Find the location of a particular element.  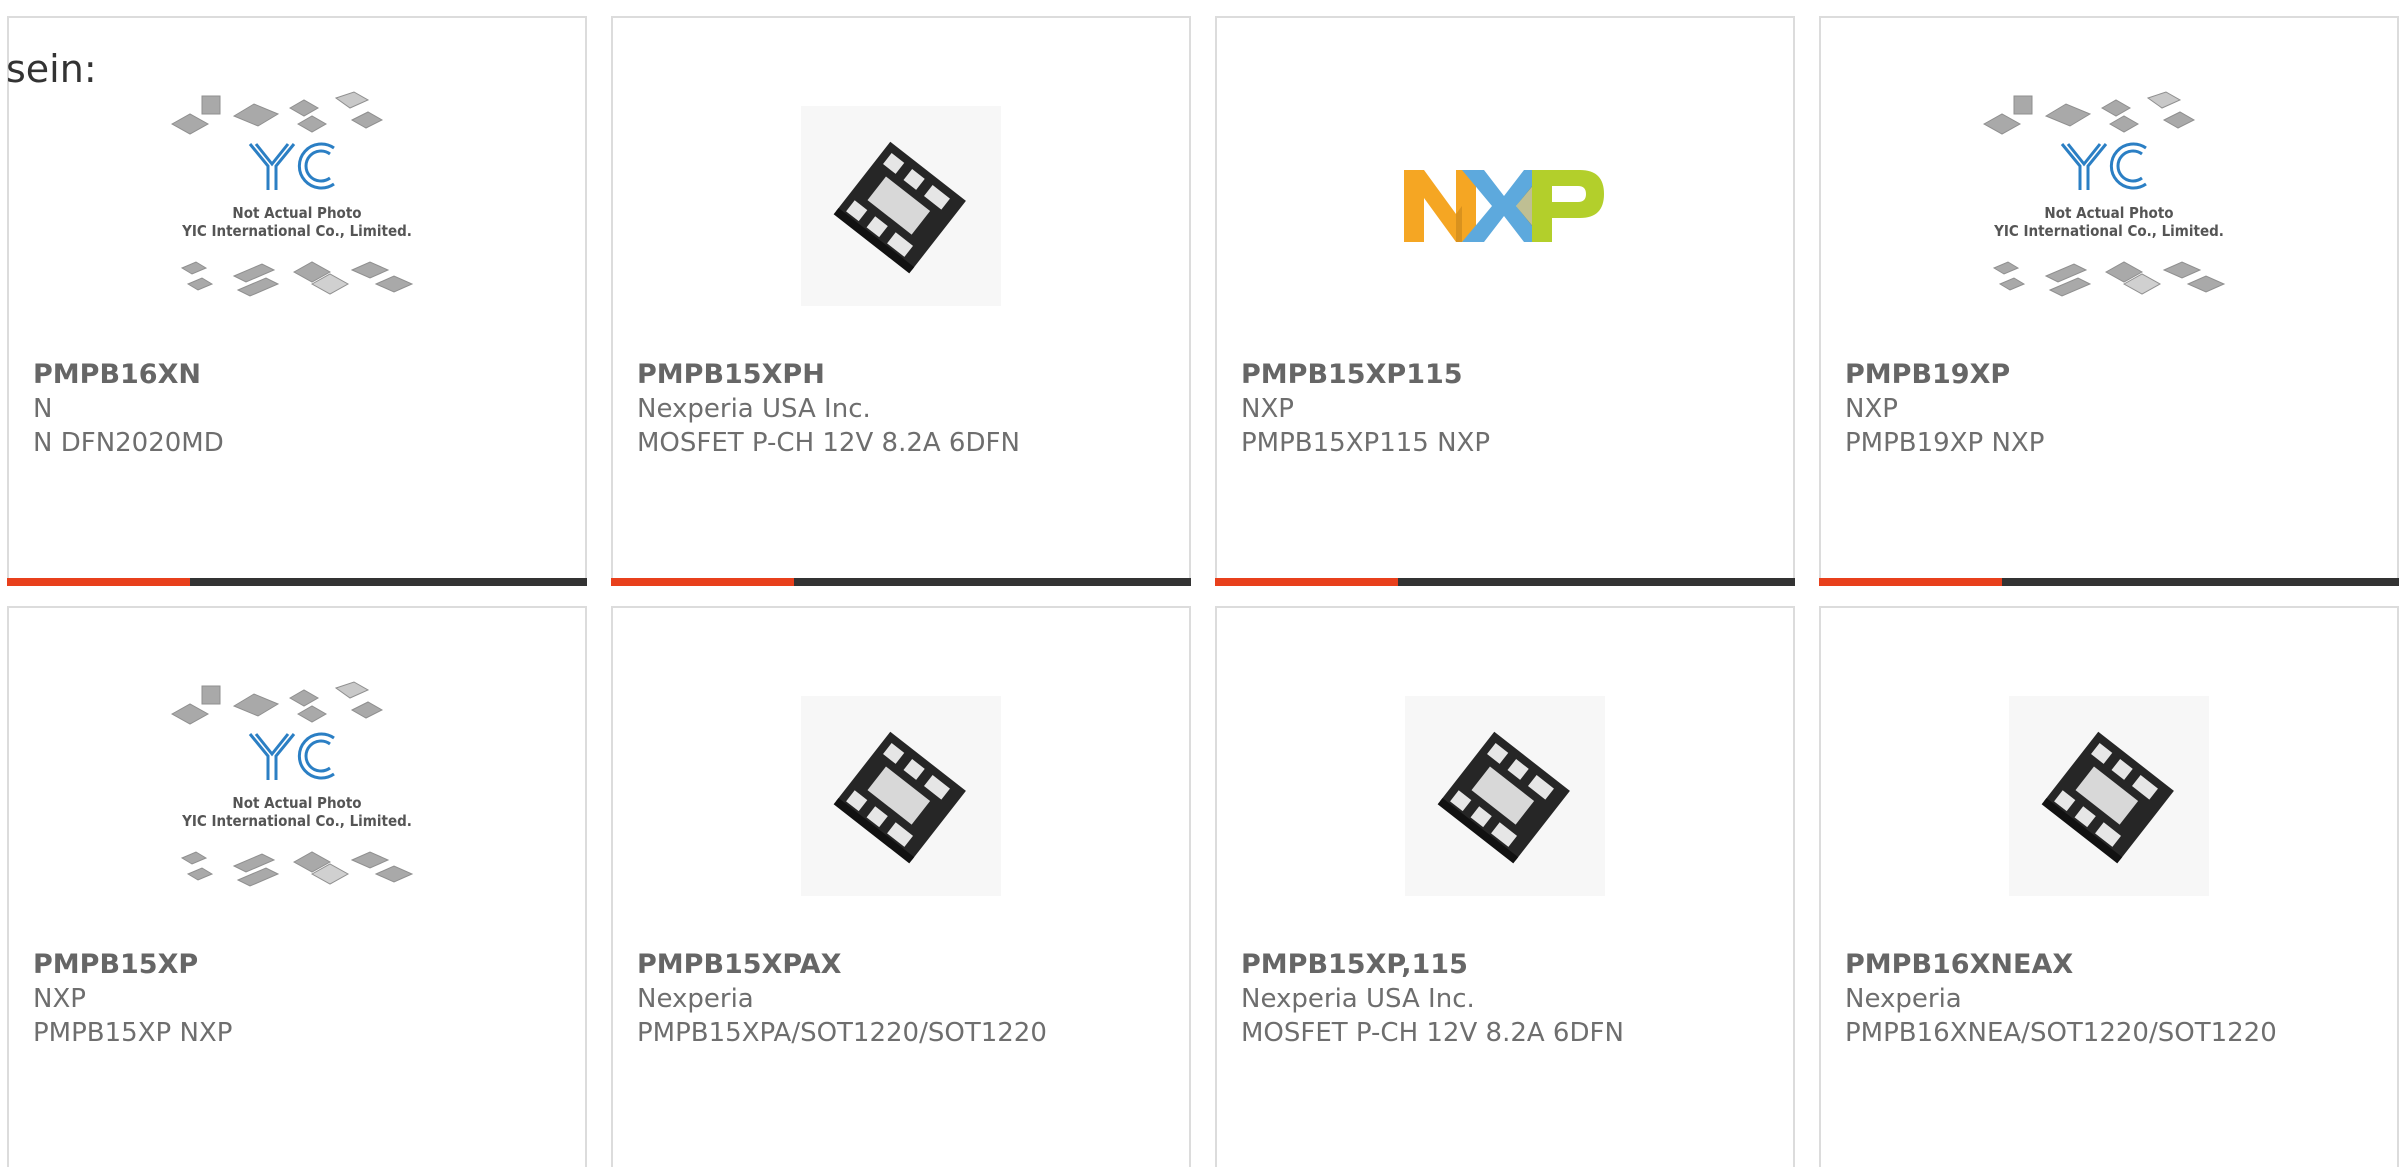

manufacturer: N is located at coordinates (43, 409).